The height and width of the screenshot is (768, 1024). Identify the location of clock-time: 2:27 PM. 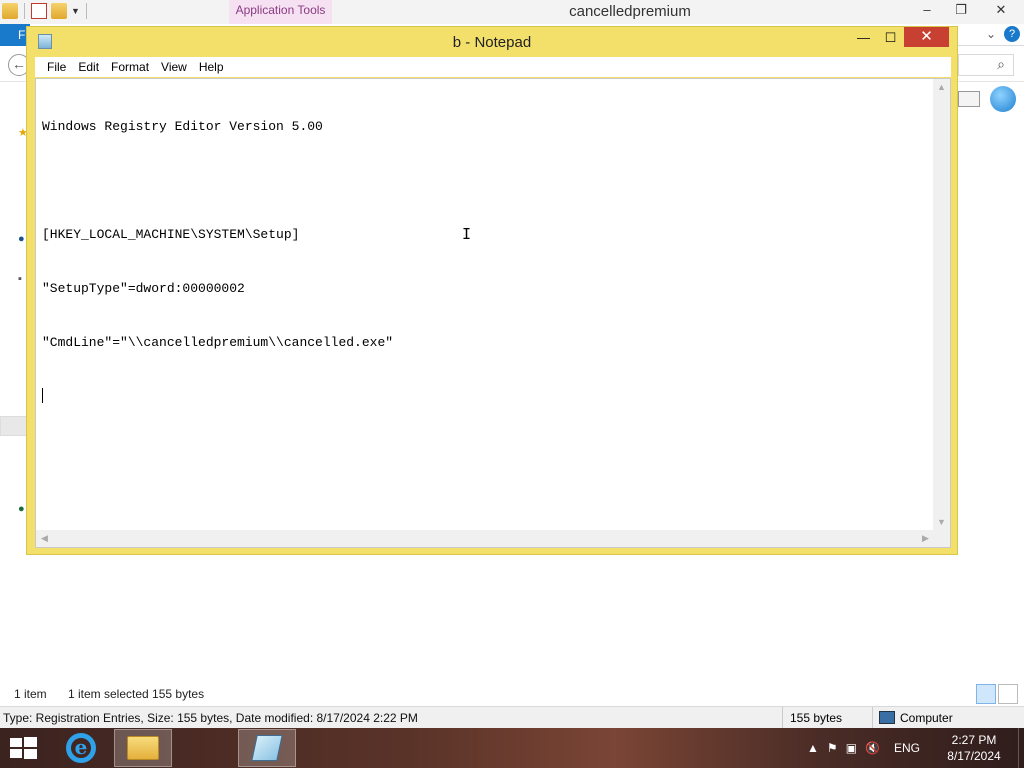
(974, 740).